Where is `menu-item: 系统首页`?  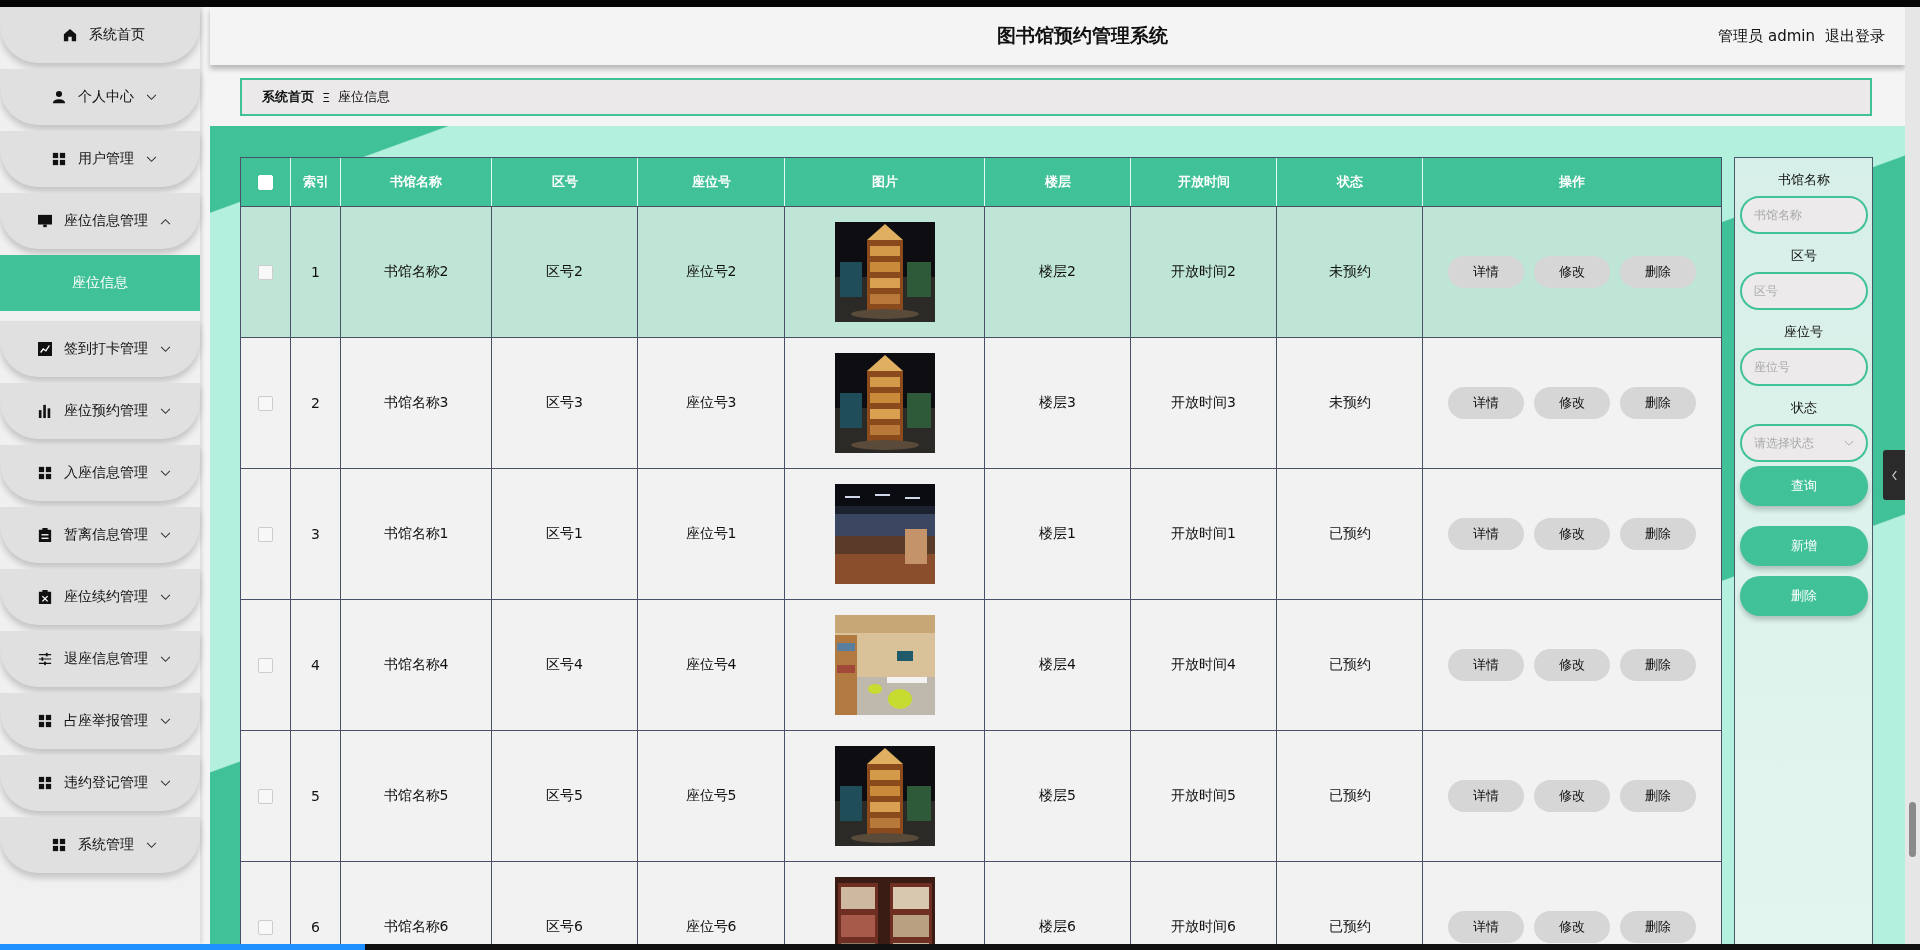 menu-item: 系统首页 is located at coordinates (100, 35).